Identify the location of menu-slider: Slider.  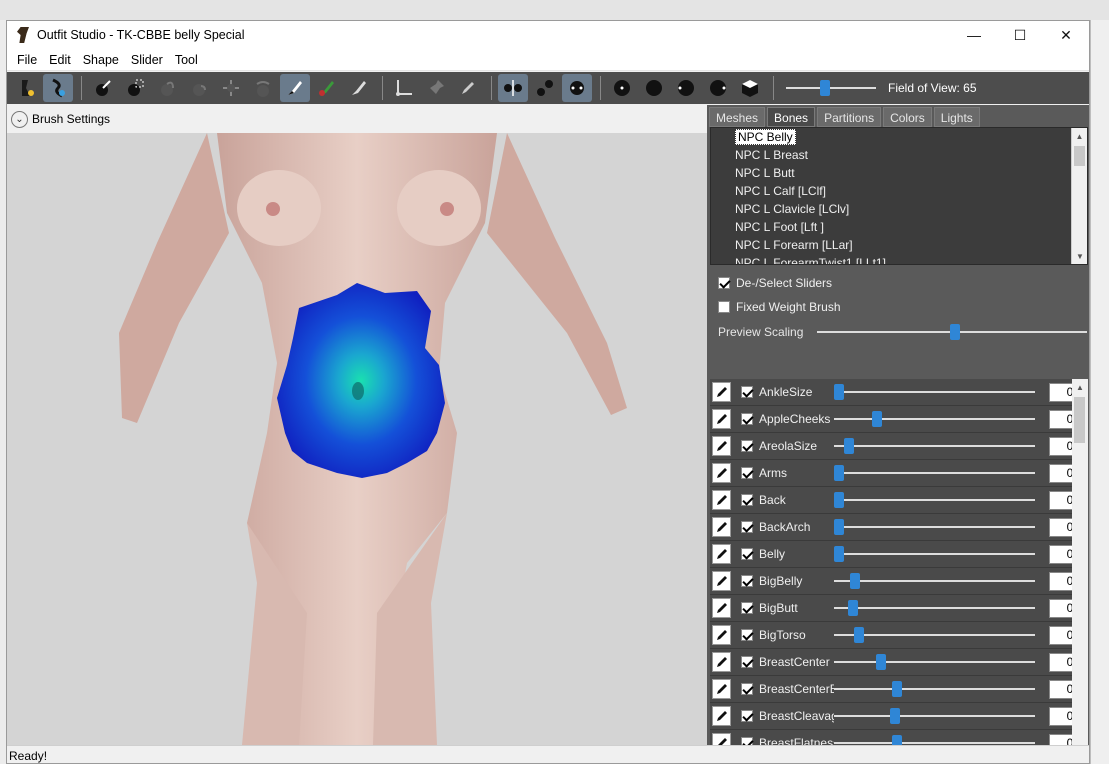
(147, 60).